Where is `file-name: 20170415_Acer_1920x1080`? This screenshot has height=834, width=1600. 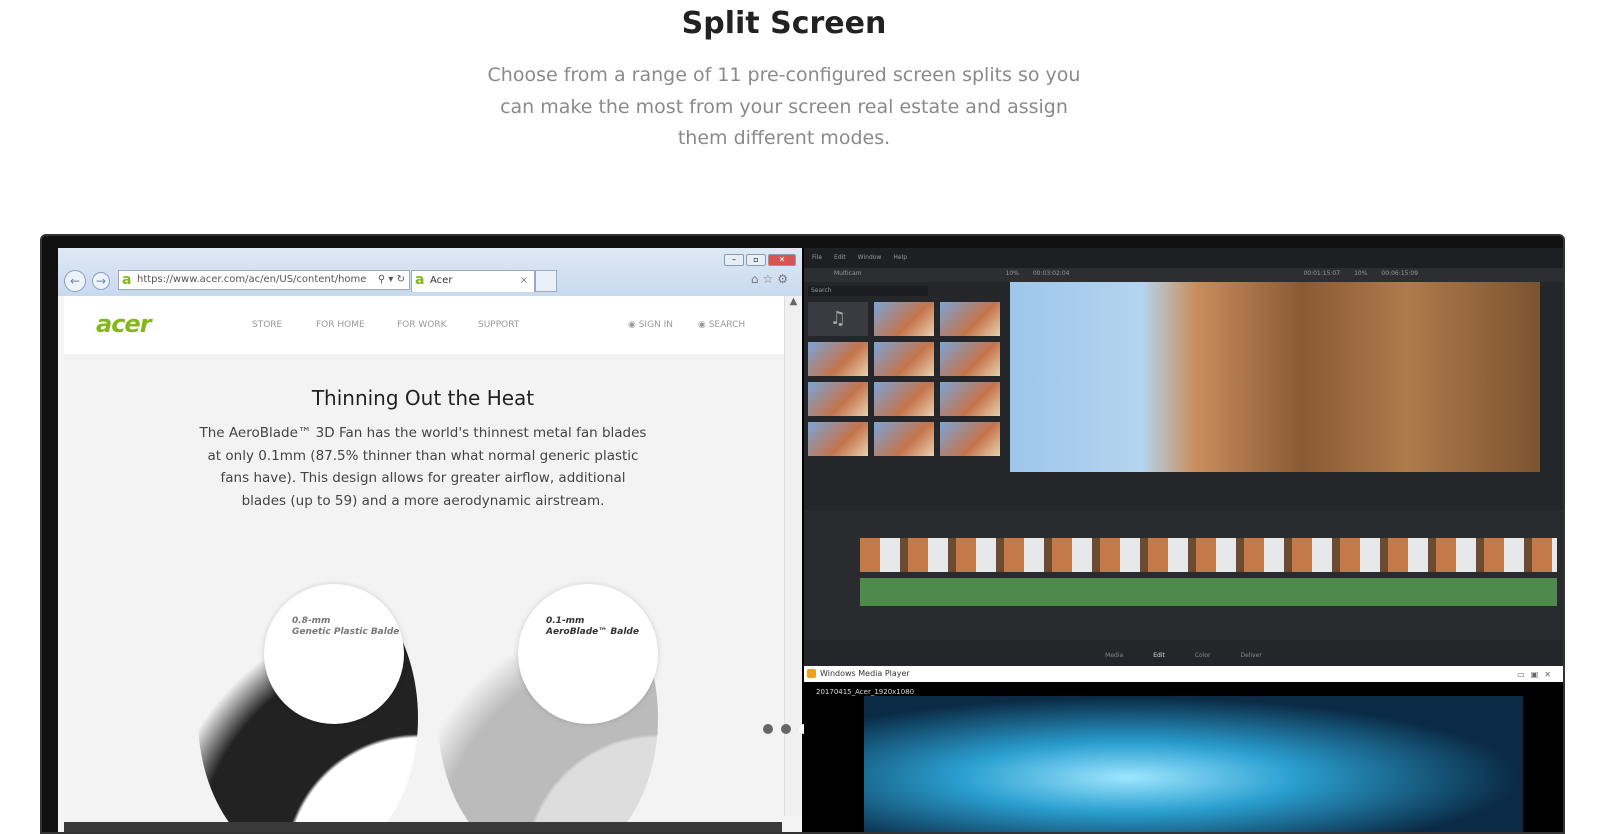 file-name: 20170415_Acer_1920x1080 is located at coordinates (865, 692).